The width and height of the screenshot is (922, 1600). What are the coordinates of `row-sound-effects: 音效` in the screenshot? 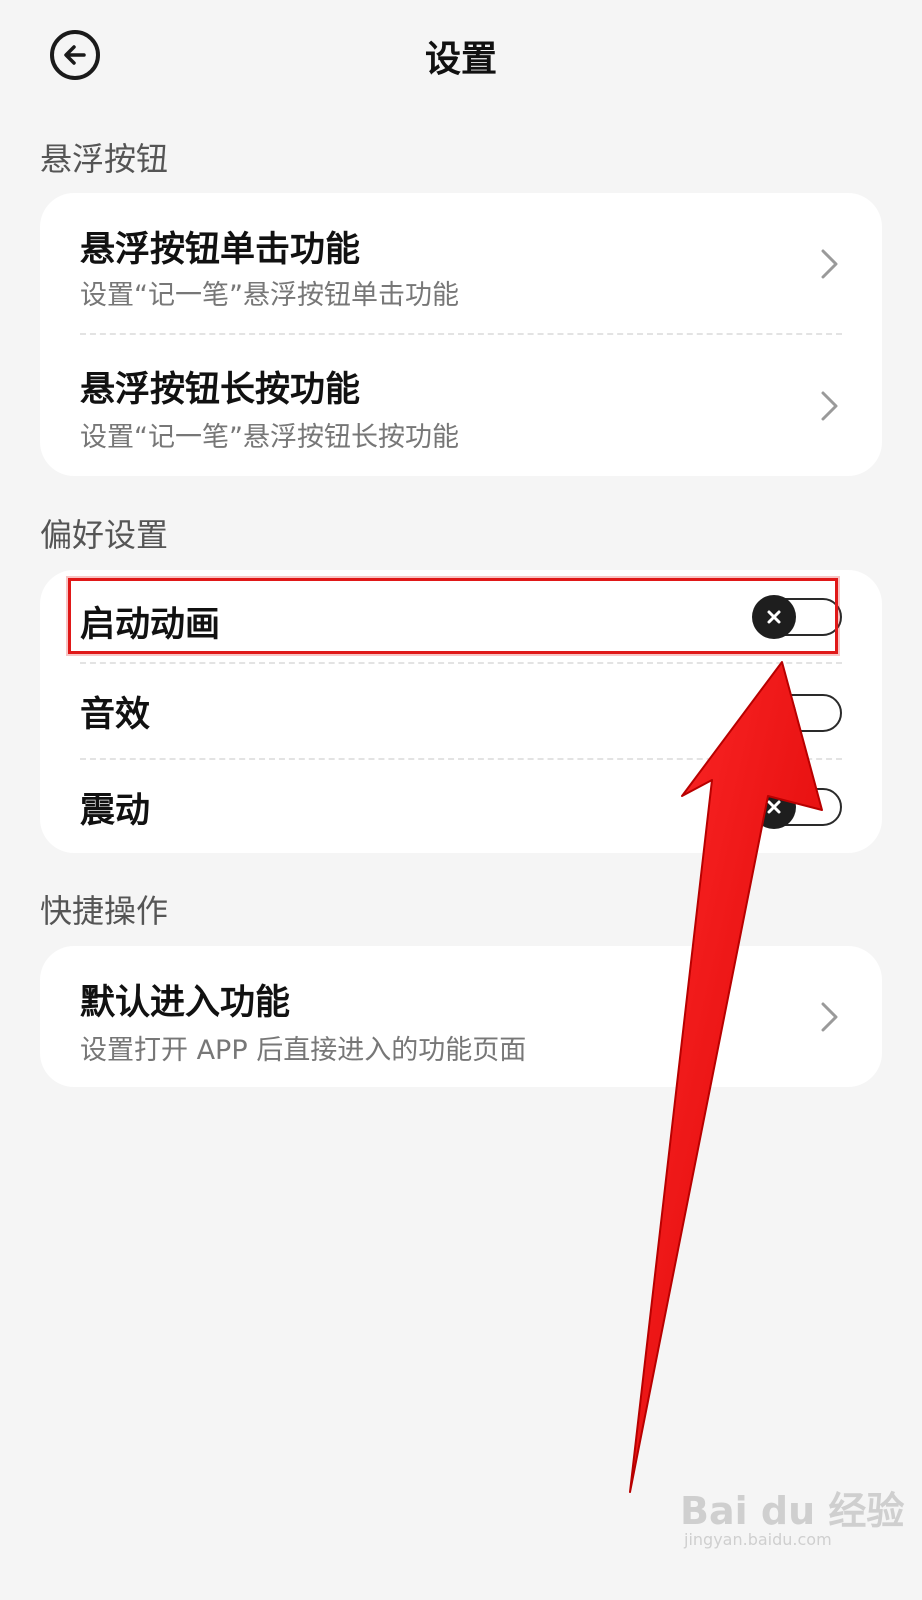 It's located at (461, 711).